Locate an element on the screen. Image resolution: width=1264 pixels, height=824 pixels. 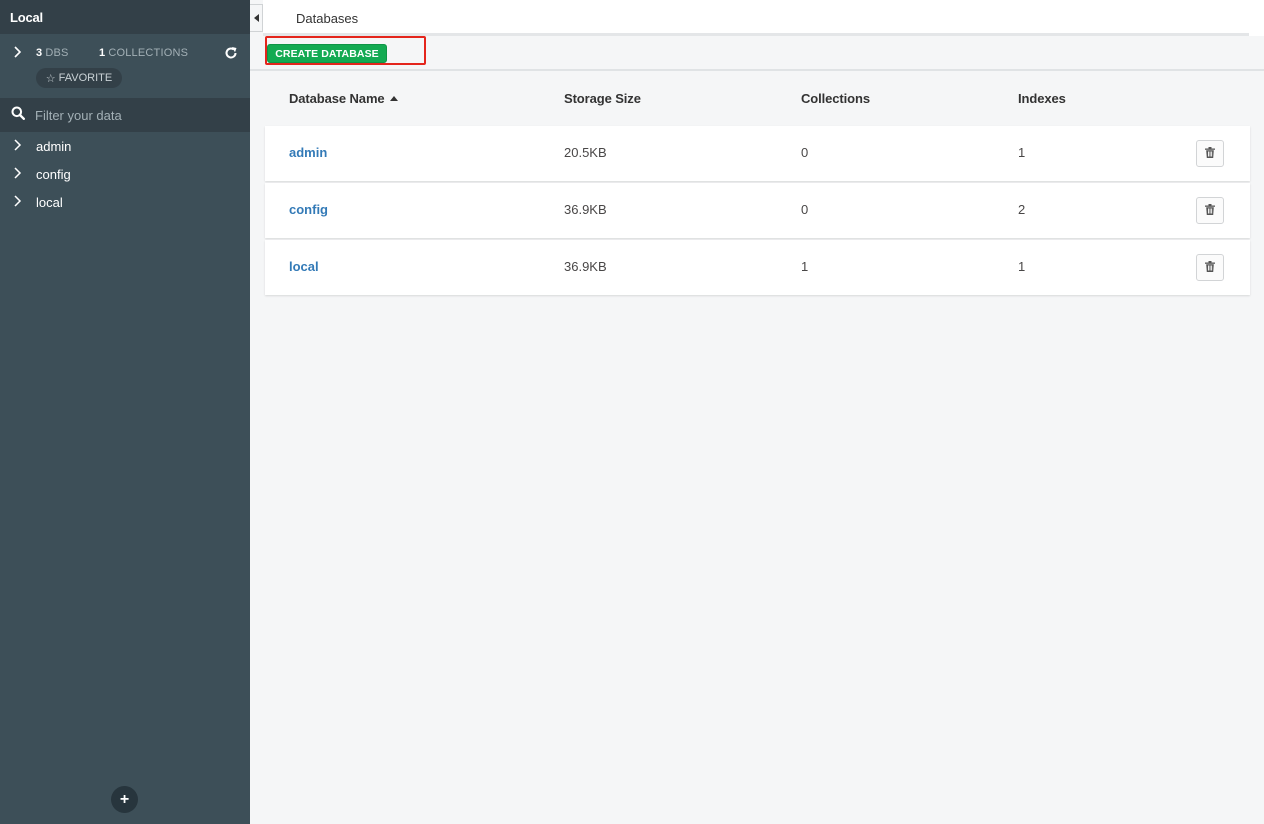
column-header-collections: Collections is located at coordinates (835, 98).